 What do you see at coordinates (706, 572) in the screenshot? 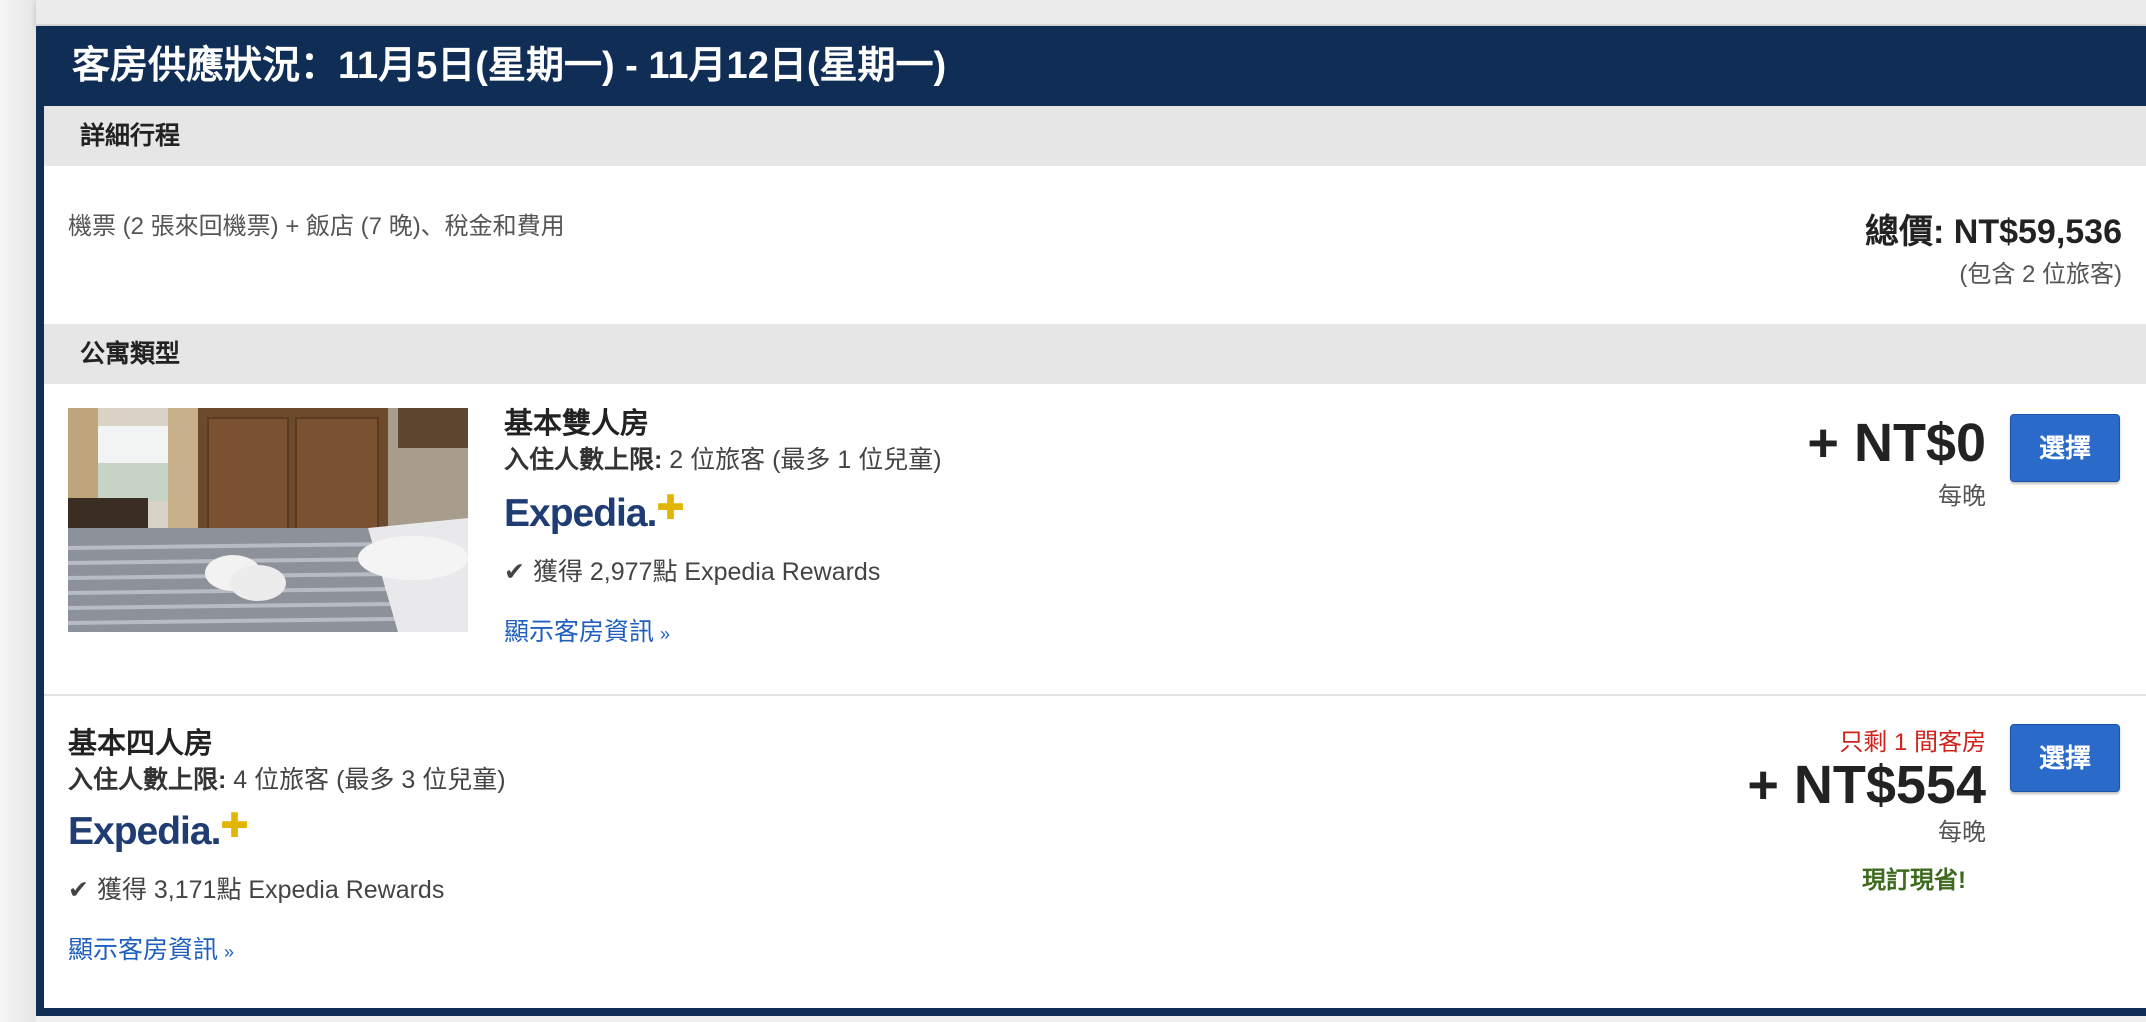
I see `rewards-text: 獲得 2,977點 Expedia Rewards` at bounding box center [706, 572].